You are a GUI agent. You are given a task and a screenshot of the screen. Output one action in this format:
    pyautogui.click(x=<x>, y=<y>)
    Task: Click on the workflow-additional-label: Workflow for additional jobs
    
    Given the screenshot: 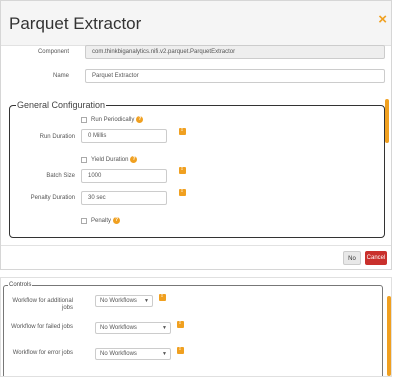 What is the action you would take?
    pyautogui.click(x=42, y=304)
    